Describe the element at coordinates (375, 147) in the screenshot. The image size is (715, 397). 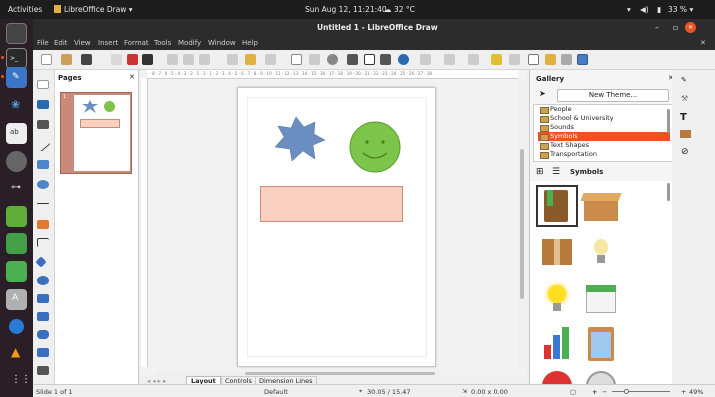
I see `smiley-shape` at that location.